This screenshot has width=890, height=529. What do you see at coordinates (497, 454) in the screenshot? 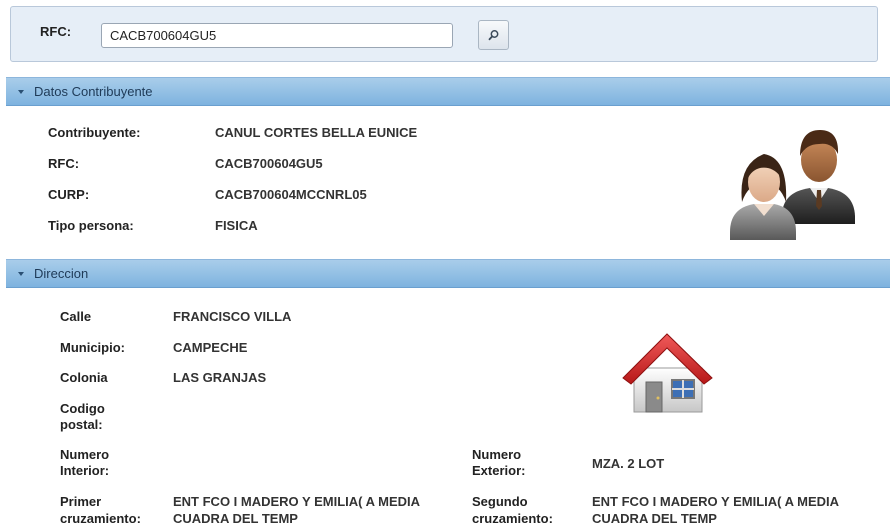
I see `numero-exterior-label-line1: Numero` at bounding box center [497, 454].